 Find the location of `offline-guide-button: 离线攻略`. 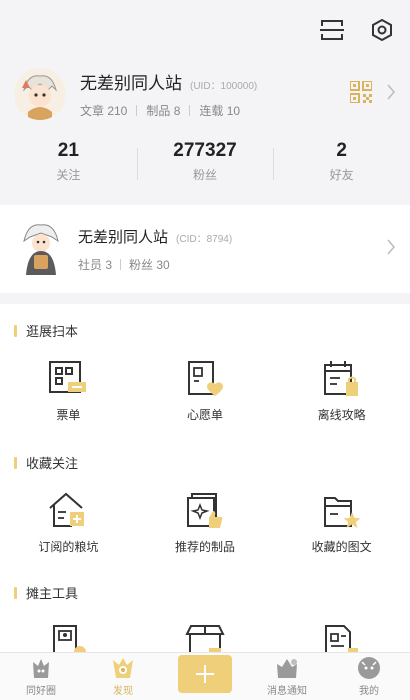

offline-guide-button: 离线攻略 is located at coordinates (341, 391).